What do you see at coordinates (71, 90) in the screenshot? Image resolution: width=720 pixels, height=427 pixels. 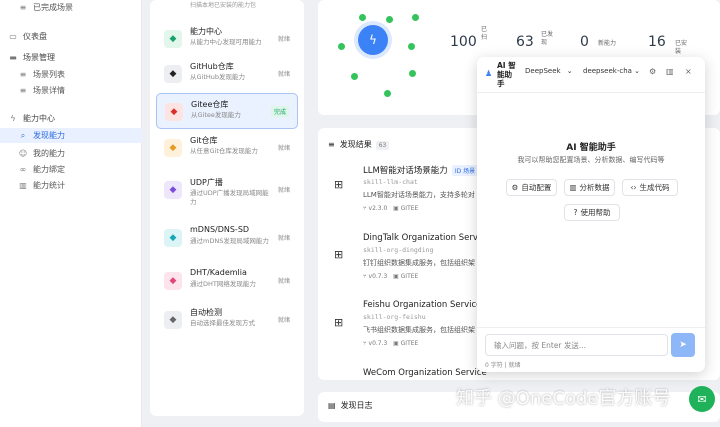 I see `sidebar-item-scene-detail: ≡ 场景详情` at bounding box center [71, 90].